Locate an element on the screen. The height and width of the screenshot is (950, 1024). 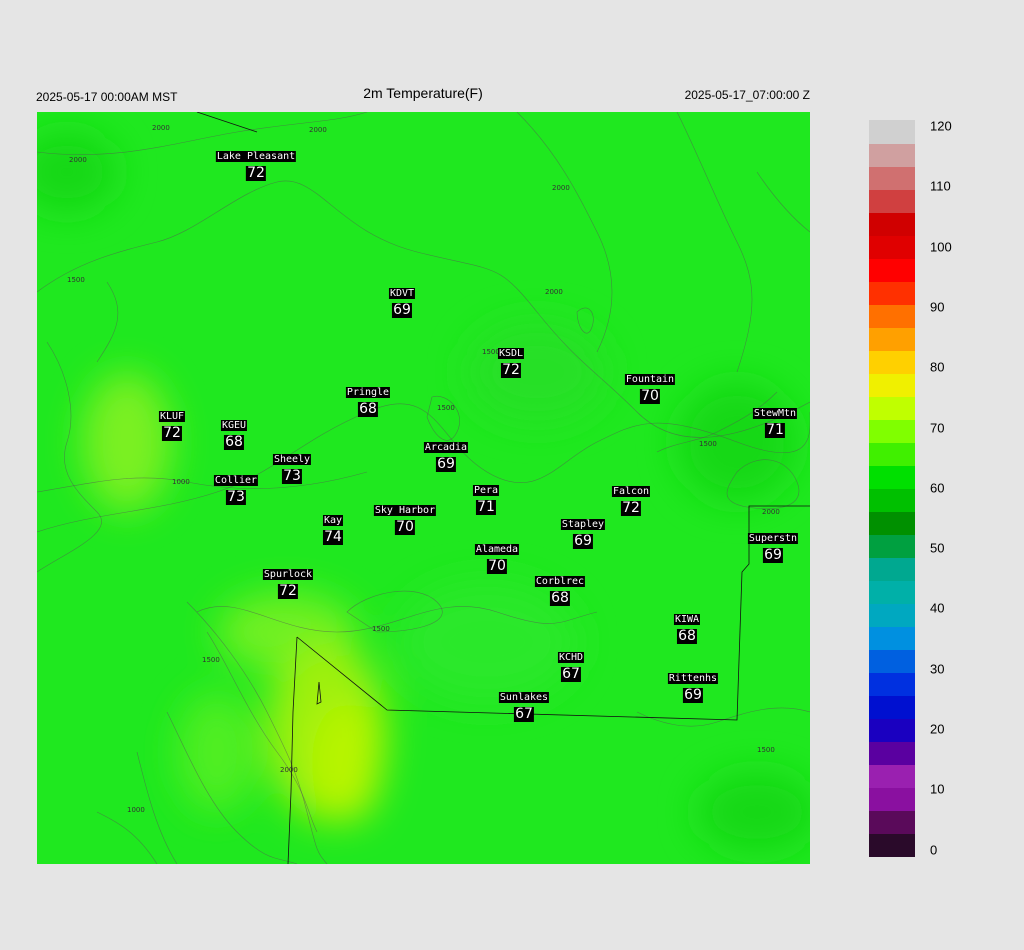
station-name: Stapley is located at coordinates (583, 524).